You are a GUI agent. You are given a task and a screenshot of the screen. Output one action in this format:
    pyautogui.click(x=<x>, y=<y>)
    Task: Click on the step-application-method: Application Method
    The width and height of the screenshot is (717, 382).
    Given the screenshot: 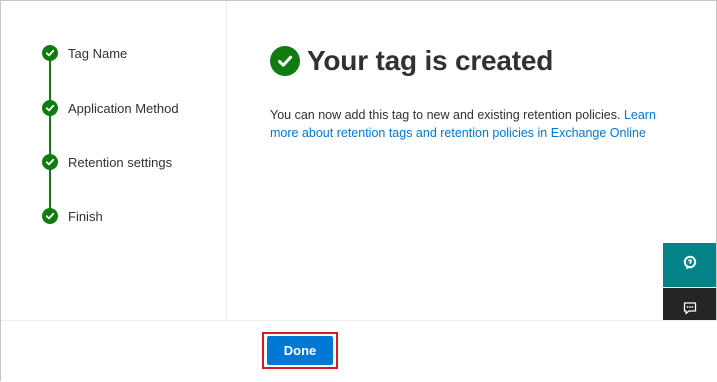 What is the action you would take?
    pyautogui.click(x=110, y=108)
    